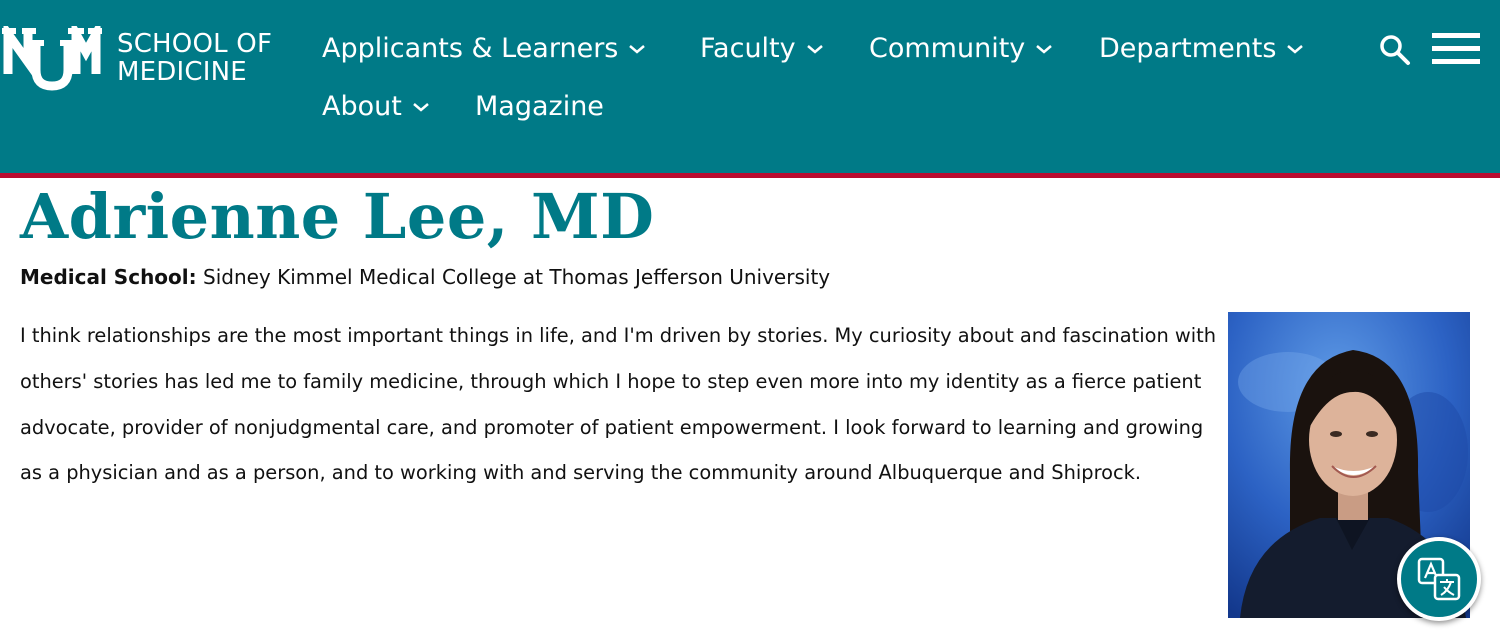 Image resolution: width=1500 pixels, height=640 pixels. What do you see at coordinates (362, 106) in the screenshot?
I see `nav-label: About` at bounding box center [362, 106].